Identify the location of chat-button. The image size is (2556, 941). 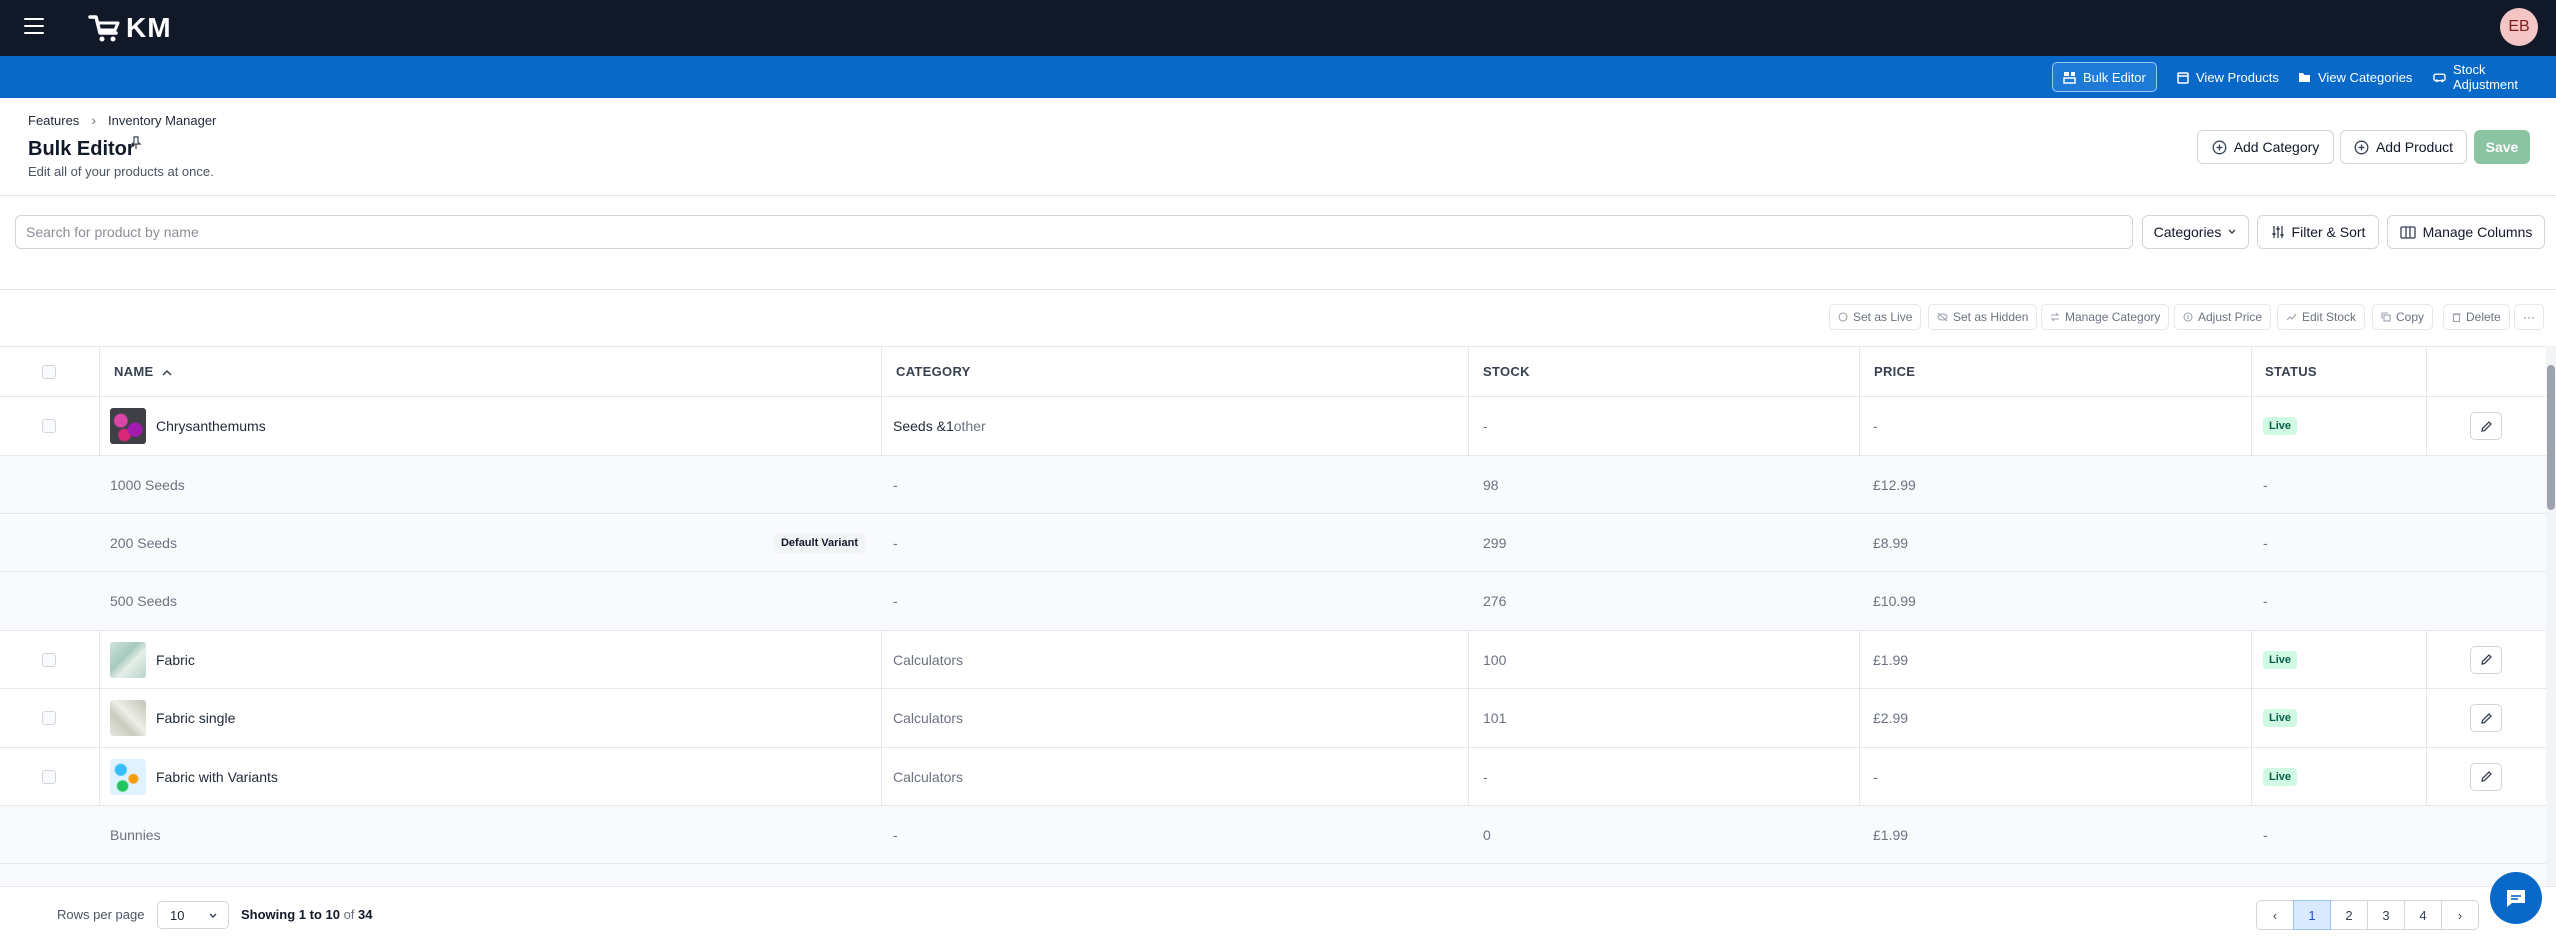
(2516, 898).